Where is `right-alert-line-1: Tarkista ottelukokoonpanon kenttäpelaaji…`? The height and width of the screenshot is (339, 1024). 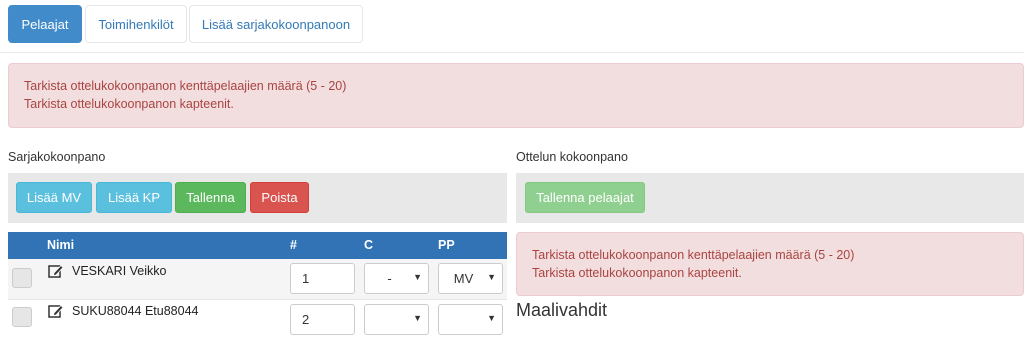 right-alert-line-1: Tarkista ottelukokoonpanon kenttäpelaaji… is located at coordinates (693, 255).